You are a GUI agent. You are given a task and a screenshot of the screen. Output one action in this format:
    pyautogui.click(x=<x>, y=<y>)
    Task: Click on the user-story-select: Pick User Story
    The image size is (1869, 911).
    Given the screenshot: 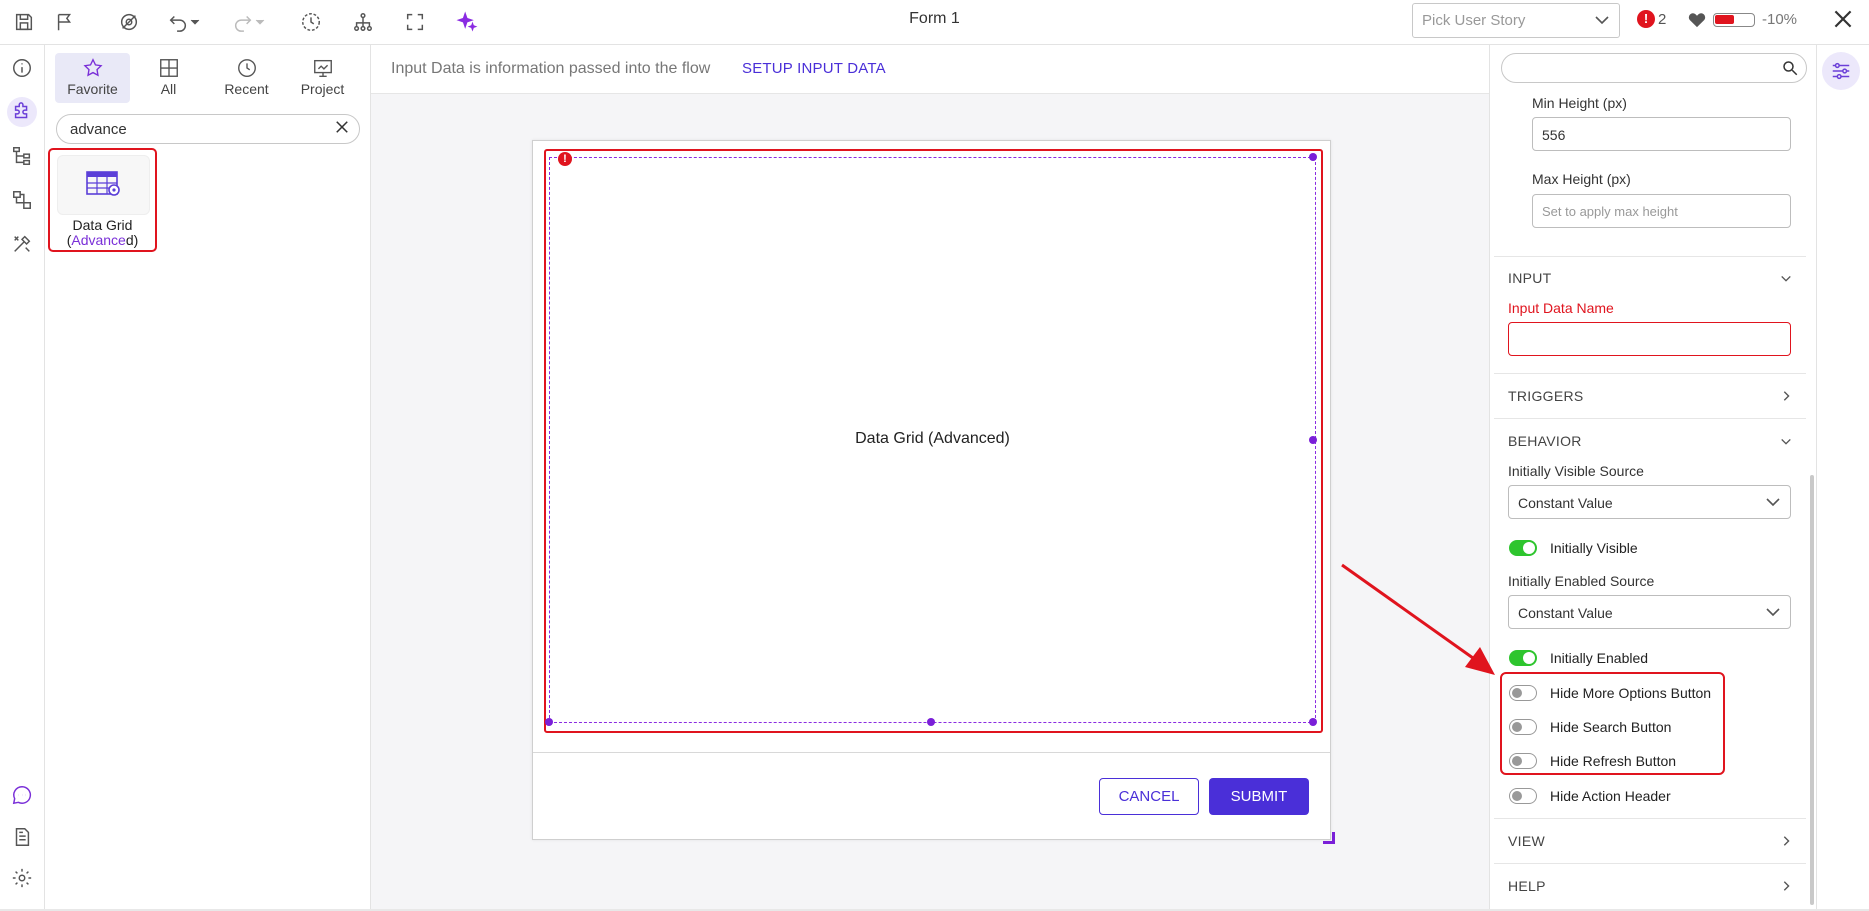 What is the action you would take?
    pyautogui.click(x=1516, y=20)
    